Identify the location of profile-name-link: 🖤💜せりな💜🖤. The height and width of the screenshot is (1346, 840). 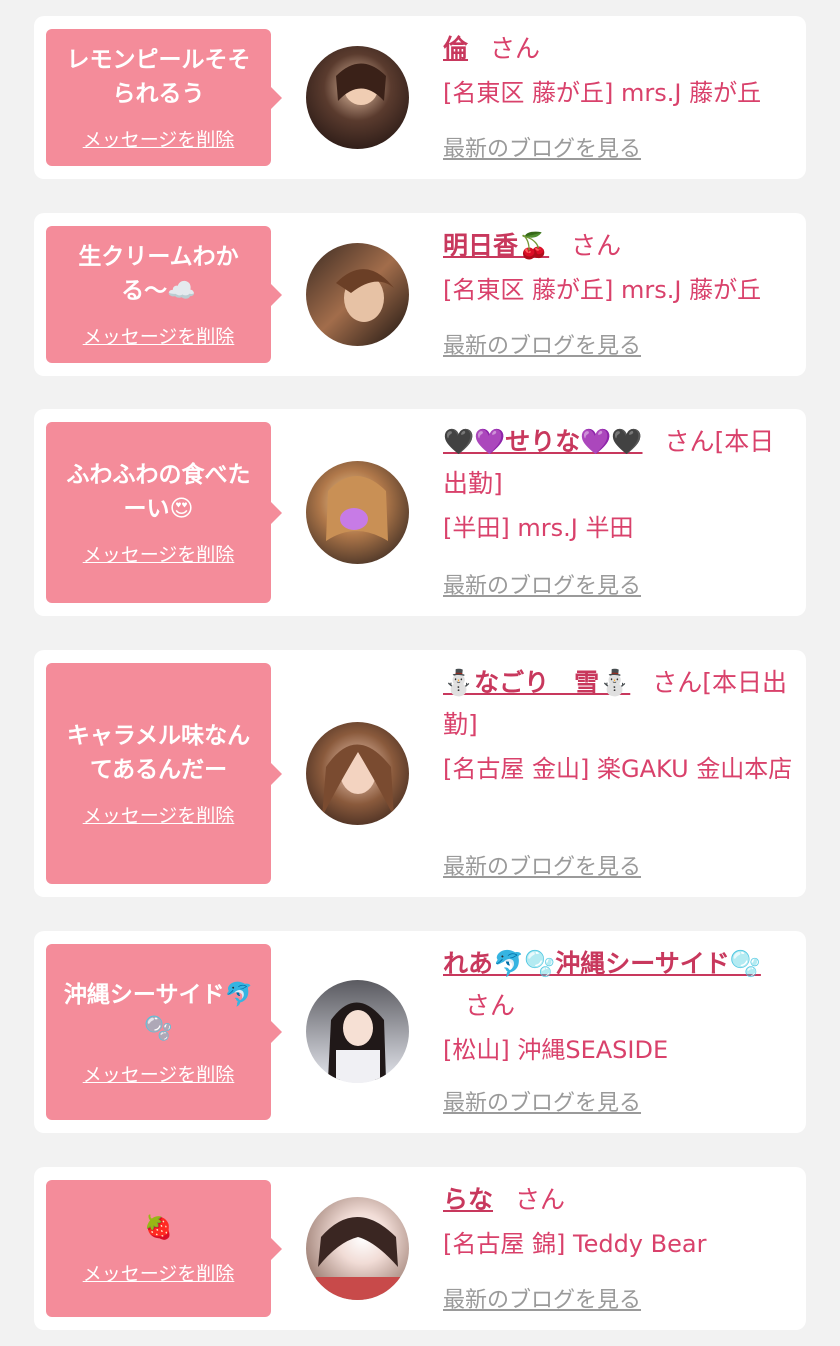
(543, 441).